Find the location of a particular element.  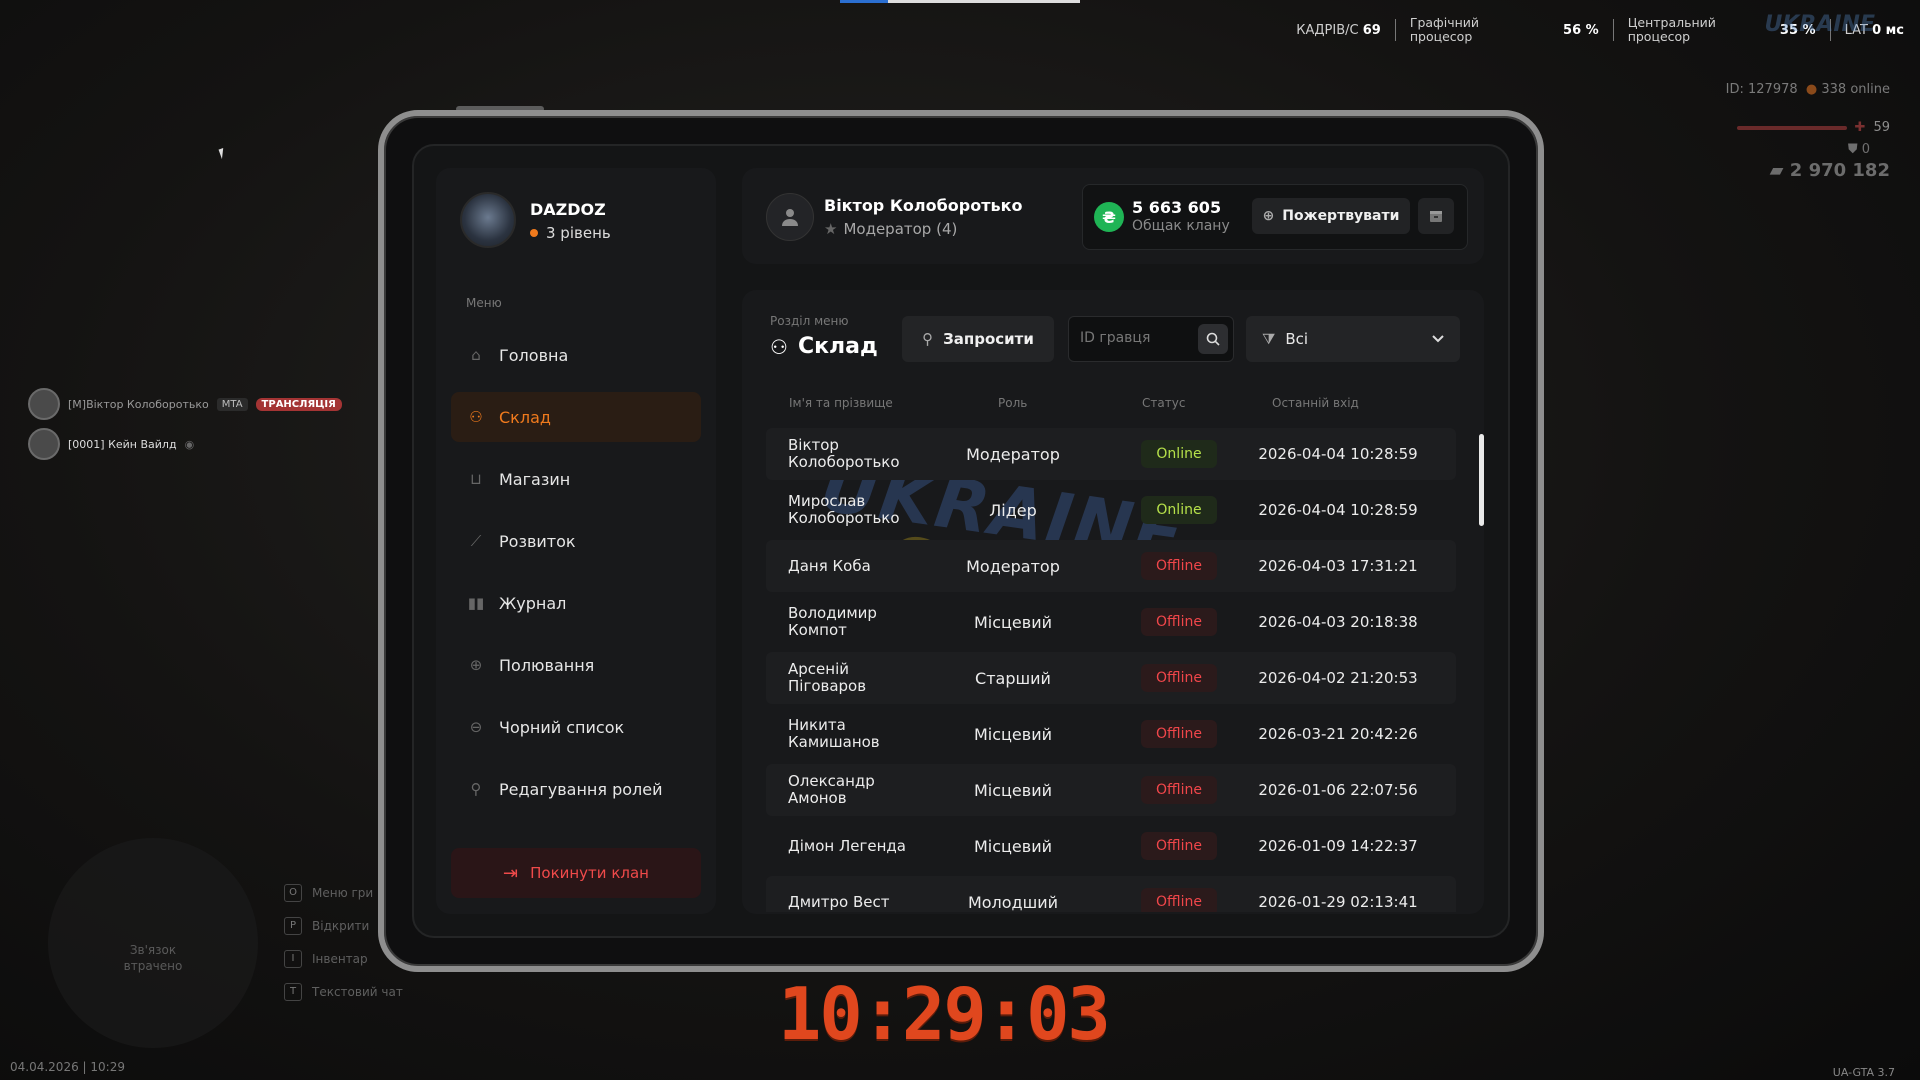

sidebar-item-home: ⌂ Головна is located at coordinates (576, 355).